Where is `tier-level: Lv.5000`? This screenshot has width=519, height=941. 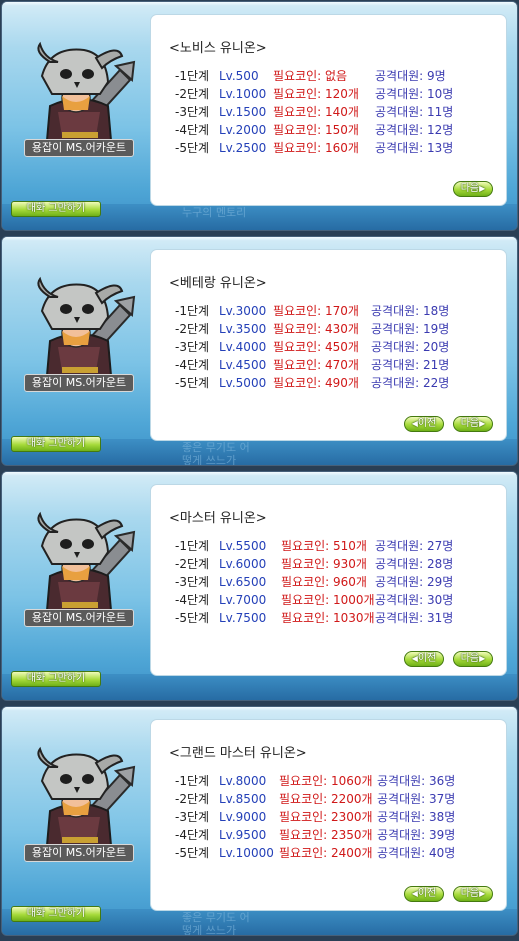
tier-level: Lv.5000 is located at coordinates (243, 383).